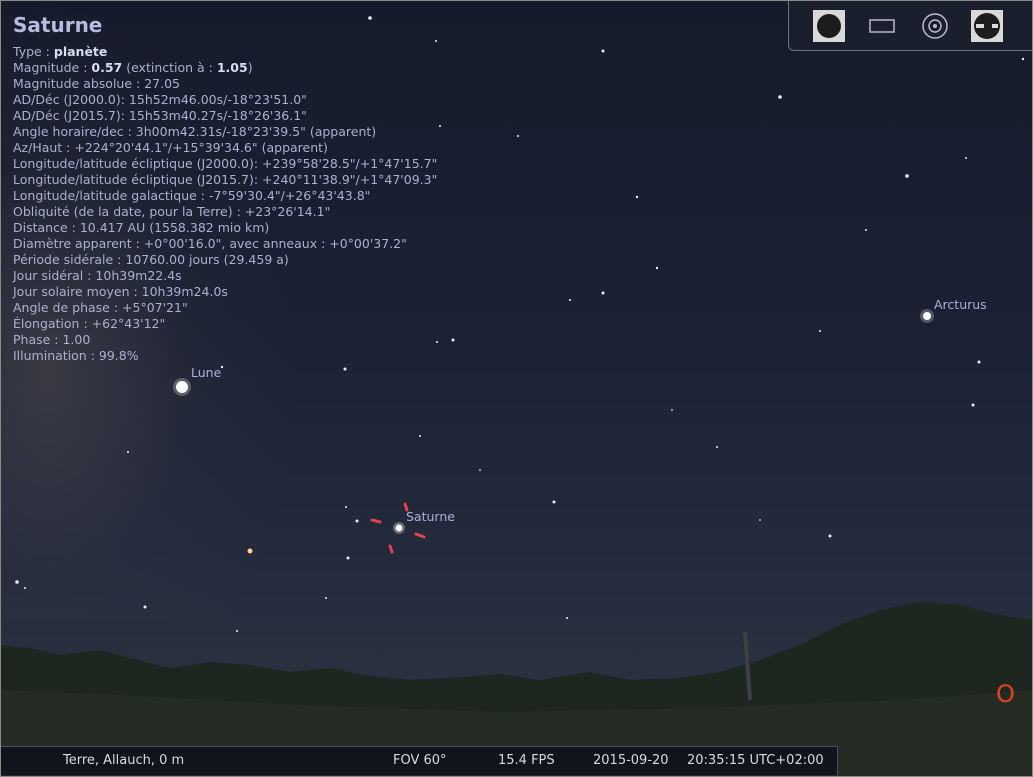 The height and width of the screenshot is (777, 1033). What do you see at coordinates (526, 760) in the screenshot?
I see `fps-text: 15.4 FPS` at bounding box center [526, 760].